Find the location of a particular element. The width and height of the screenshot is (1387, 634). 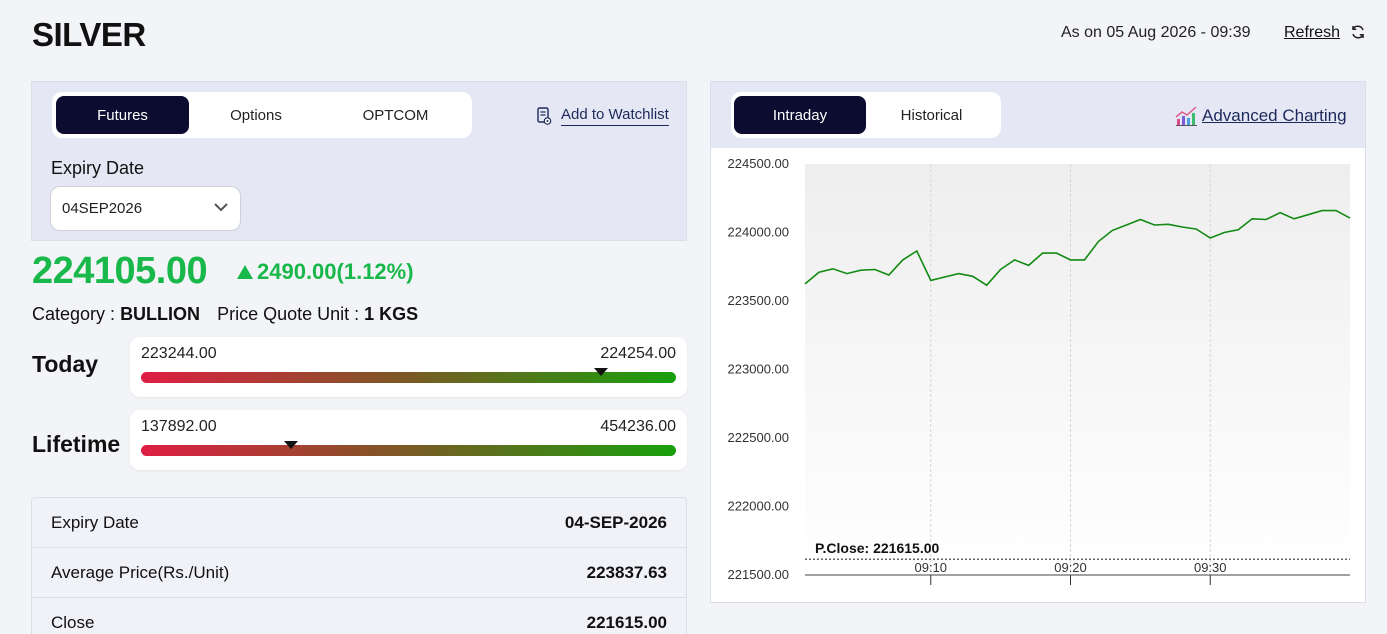

row-value: 223837.63 is located at coordinates (626, 572).